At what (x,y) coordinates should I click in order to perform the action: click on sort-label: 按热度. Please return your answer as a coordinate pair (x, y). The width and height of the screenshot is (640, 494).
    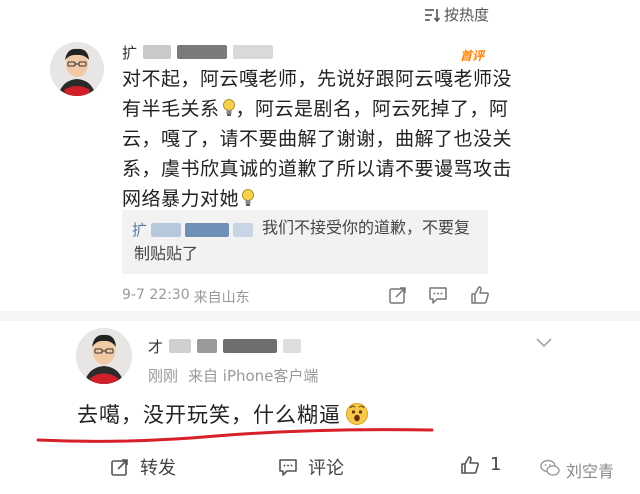
    Looking at the image, I should click on (467, 15).